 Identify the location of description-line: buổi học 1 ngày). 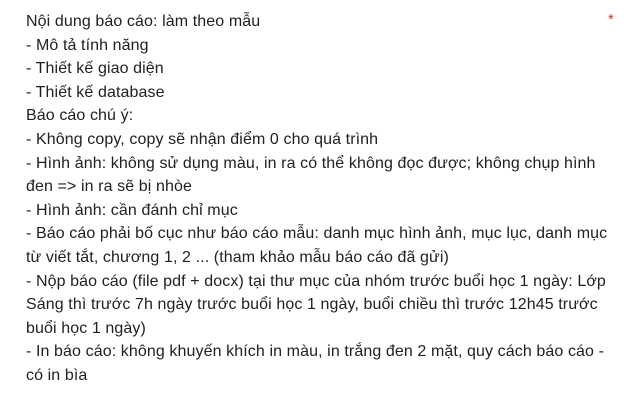
(86, 328).